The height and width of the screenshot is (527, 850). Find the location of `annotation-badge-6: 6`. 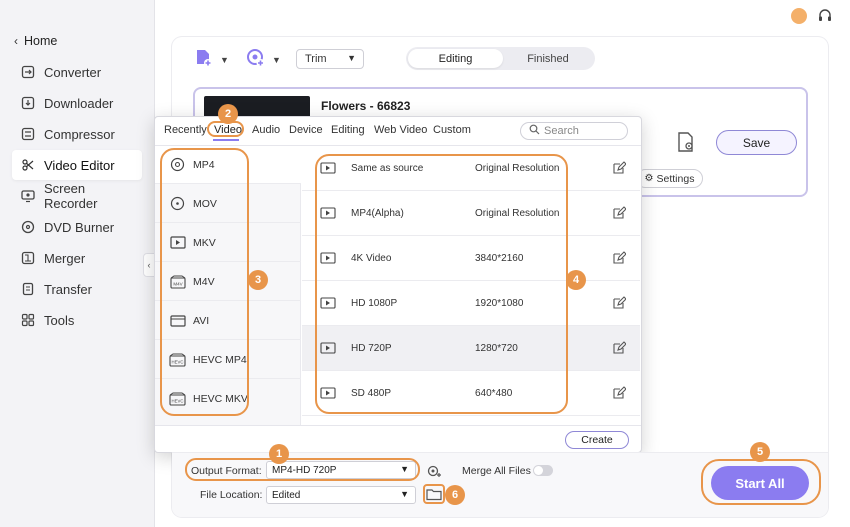

annotation-badge-6: 6 is located at coordinates (455, 495).